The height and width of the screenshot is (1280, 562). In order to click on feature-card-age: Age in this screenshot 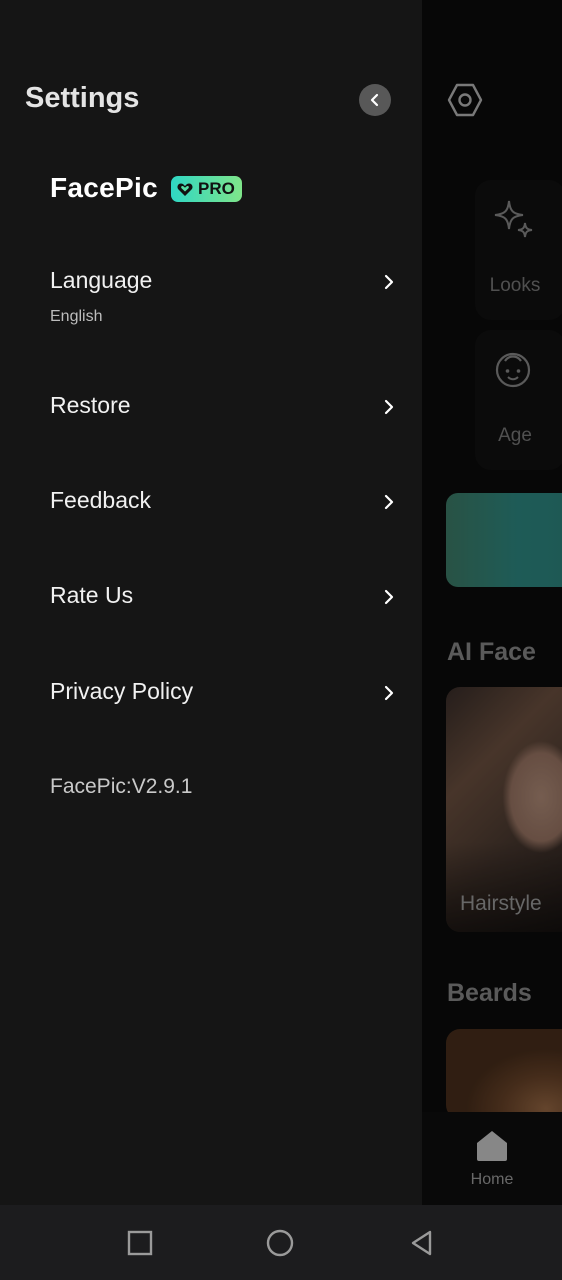, I will do `click(518, 400)`.